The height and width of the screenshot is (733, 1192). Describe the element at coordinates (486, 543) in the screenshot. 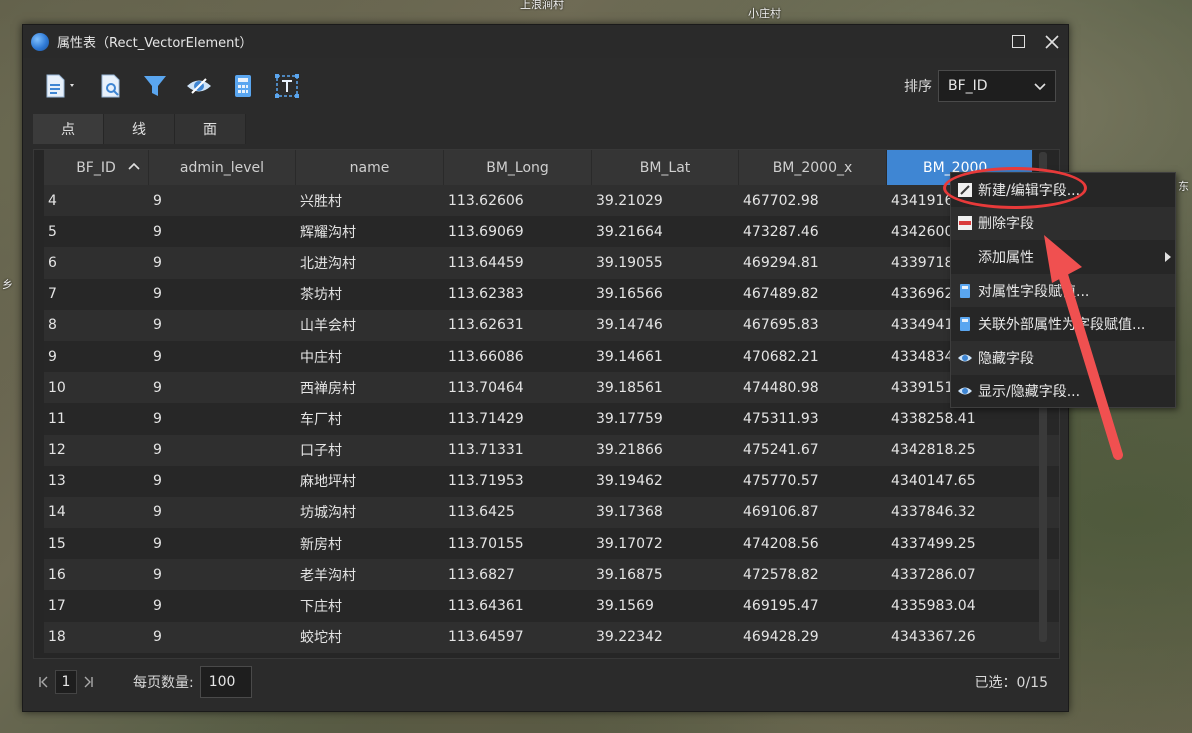

I see `table-cell: 113.70155` at that location.